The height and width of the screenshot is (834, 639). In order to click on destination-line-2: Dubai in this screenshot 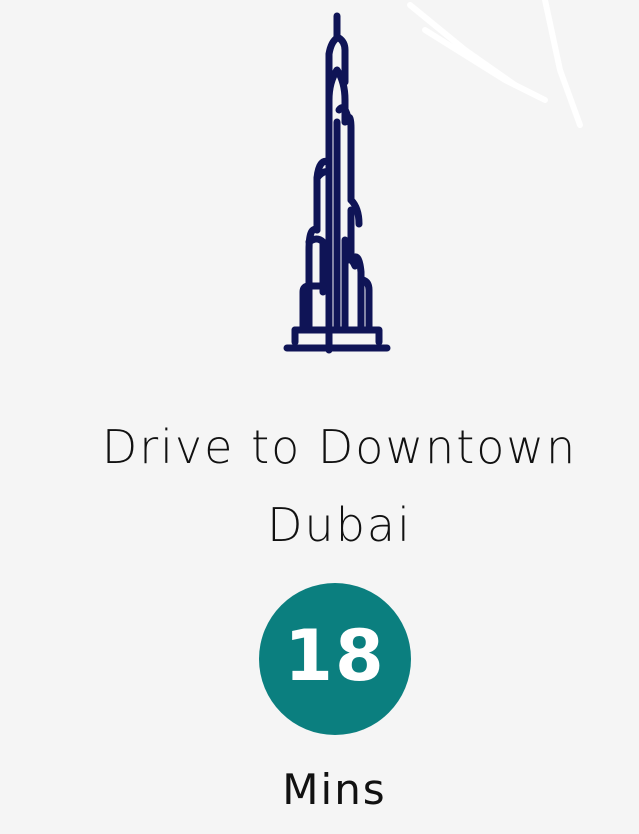, I will do `click(339, 525)`.